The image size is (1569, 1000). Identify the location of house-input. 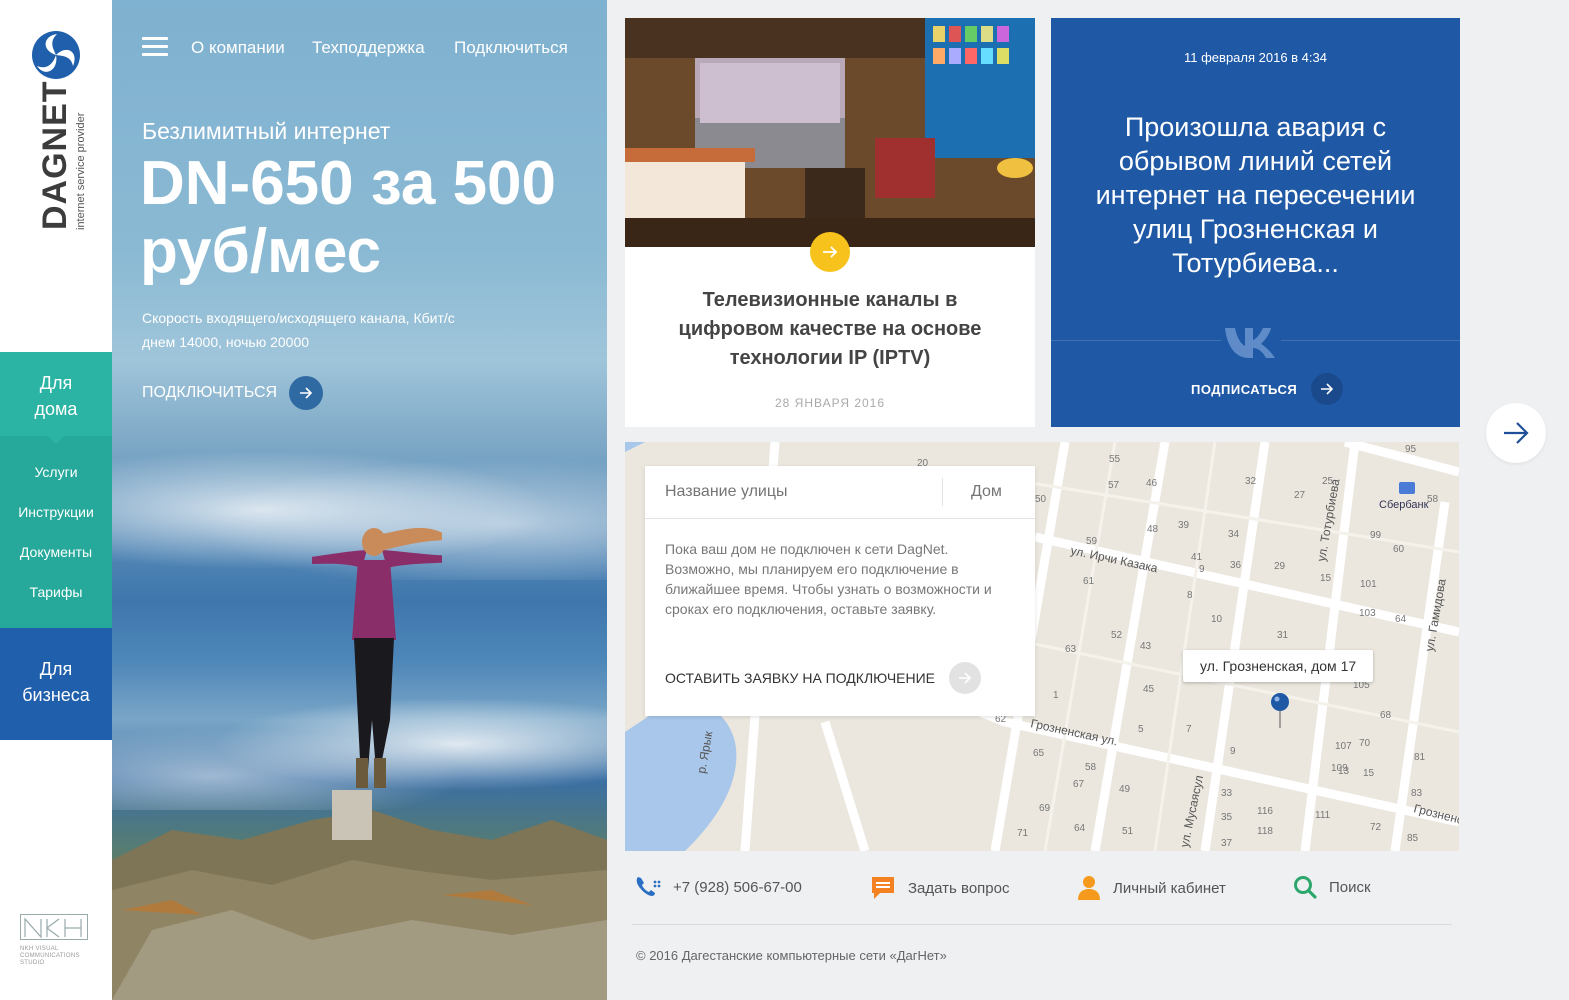
(989, 492).